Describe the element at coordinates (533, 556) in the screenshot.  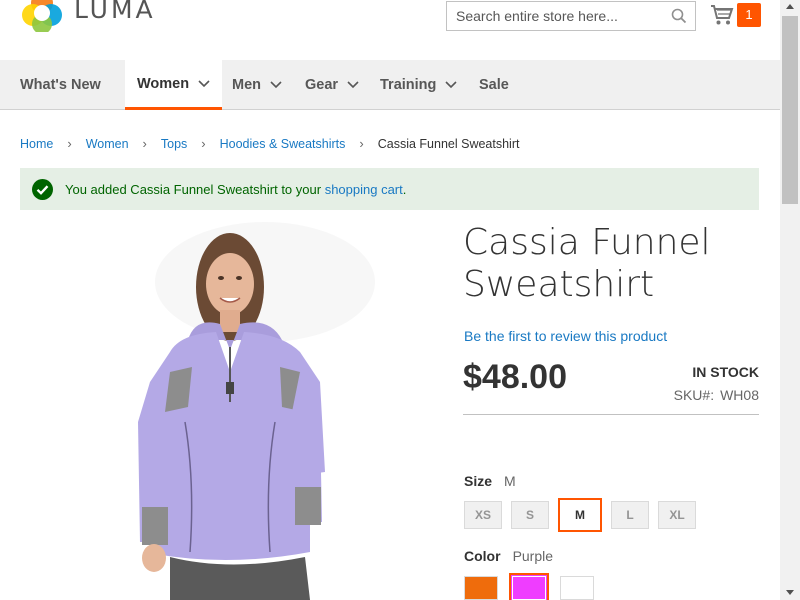
I see `color-selected-value: Purple` at that location.